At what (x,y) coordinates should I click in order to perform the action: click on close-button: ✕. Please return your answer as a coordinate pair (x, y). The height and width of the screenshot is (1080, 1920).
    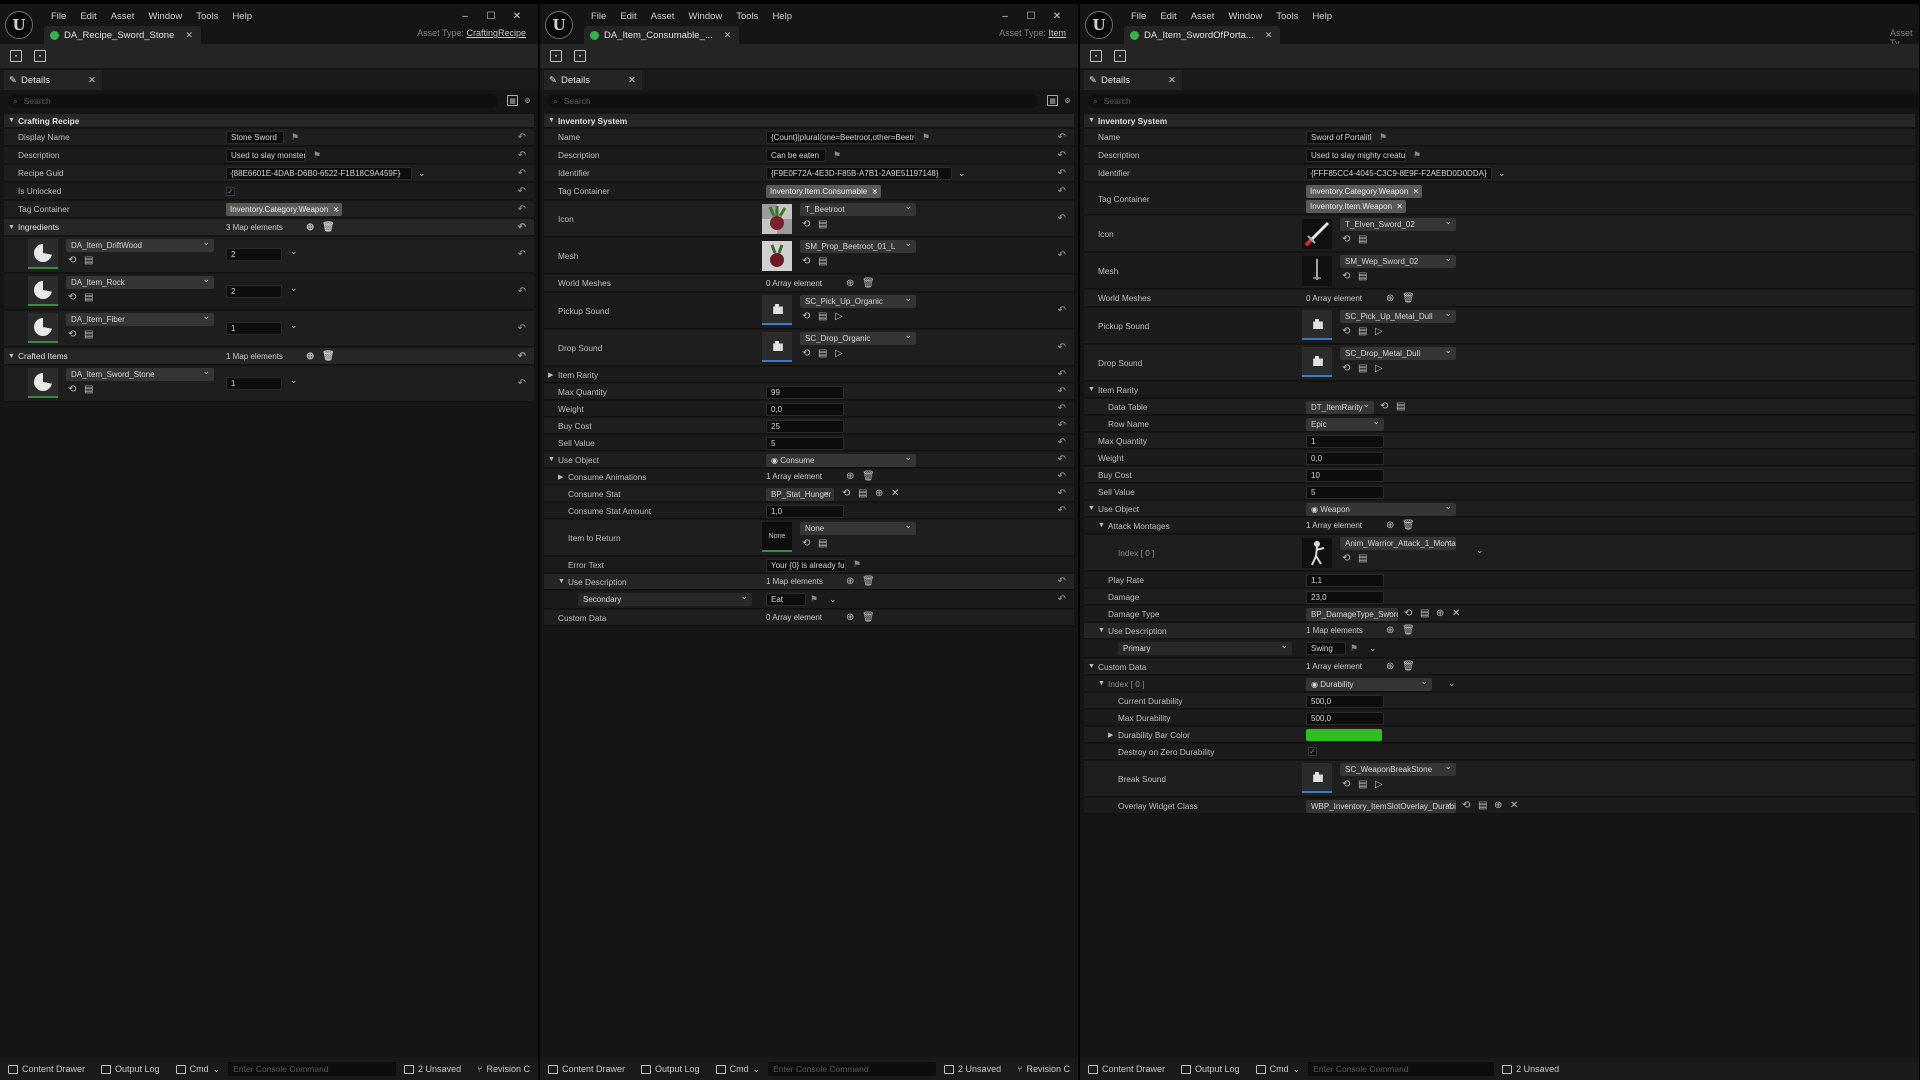
    Looking at the image, I should click on (517, 17).